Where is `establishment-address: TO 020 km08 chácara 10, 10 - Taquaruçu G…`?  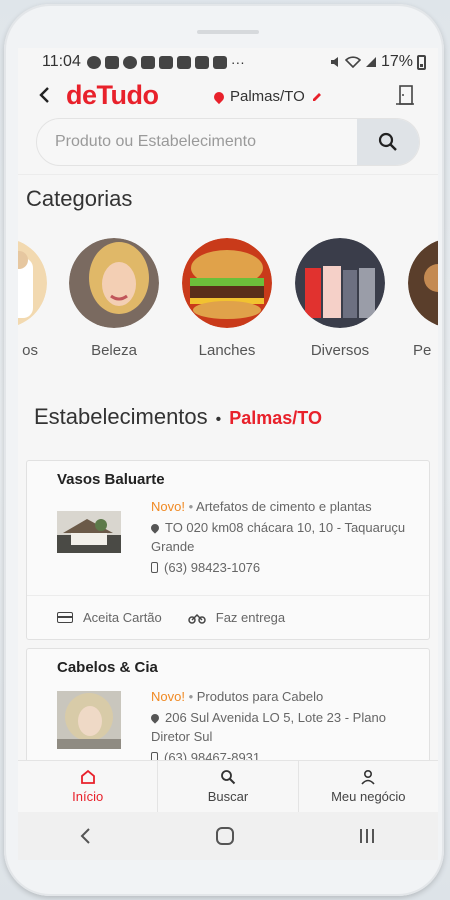 establishment-address: TO 020 km08 chácara 10, 10 - Taquaruçu G… is located at coordinates (278, 537).